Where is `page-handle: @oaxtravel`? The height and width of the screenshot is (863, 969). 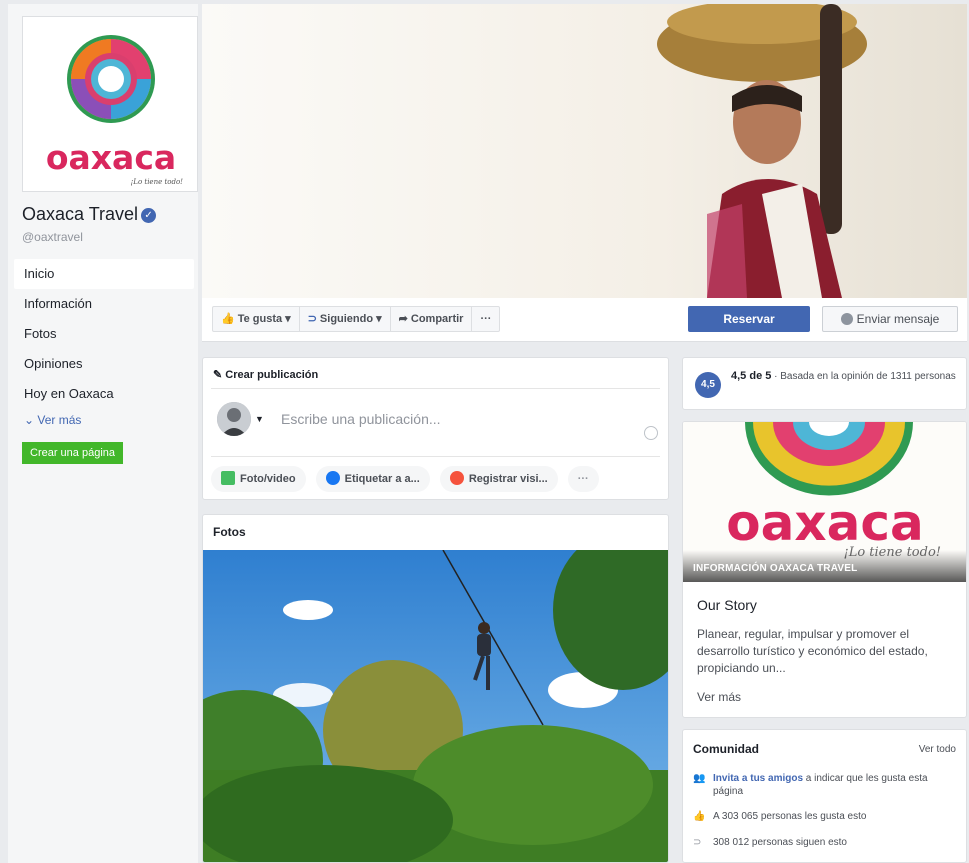 page-handle: @oaxtravel is located at coordinates (52, 237).